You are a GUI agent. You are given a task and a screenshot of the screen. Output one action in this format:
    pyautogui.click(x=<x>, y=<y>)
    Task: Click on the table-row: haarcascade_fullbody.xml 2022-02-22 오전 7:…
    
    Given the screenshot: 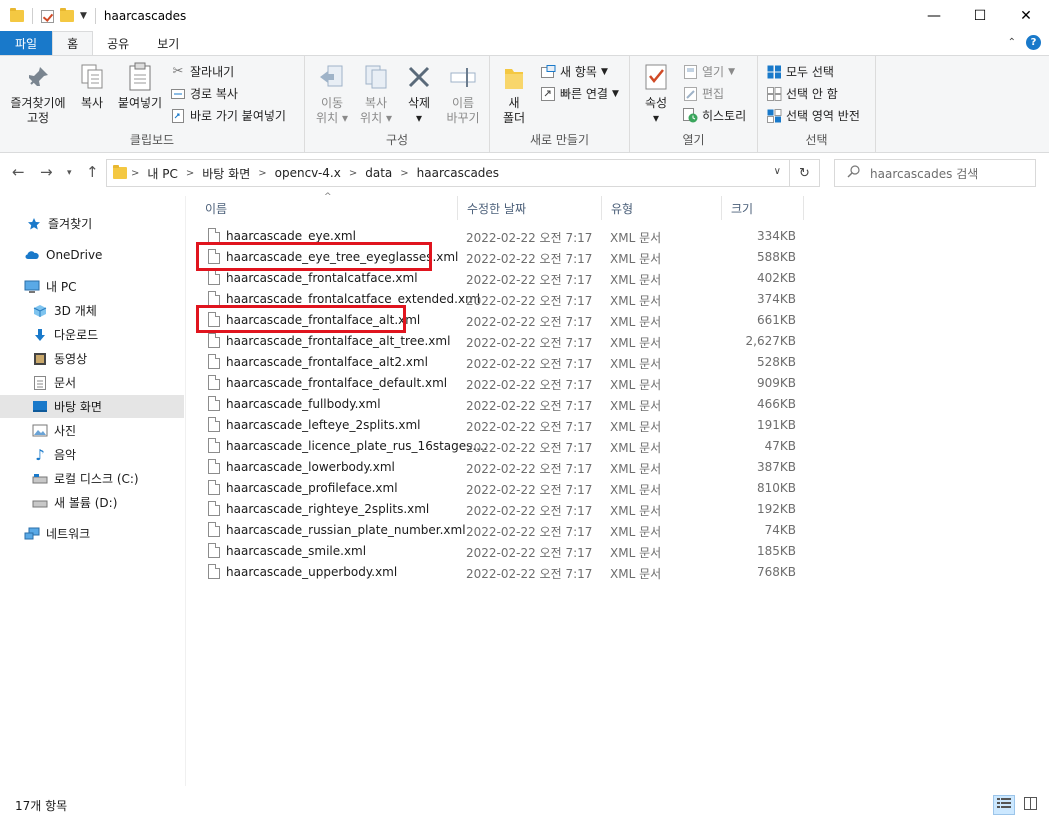 What is the action you would take?
    pyautogui.click(x=501, y=404)
    